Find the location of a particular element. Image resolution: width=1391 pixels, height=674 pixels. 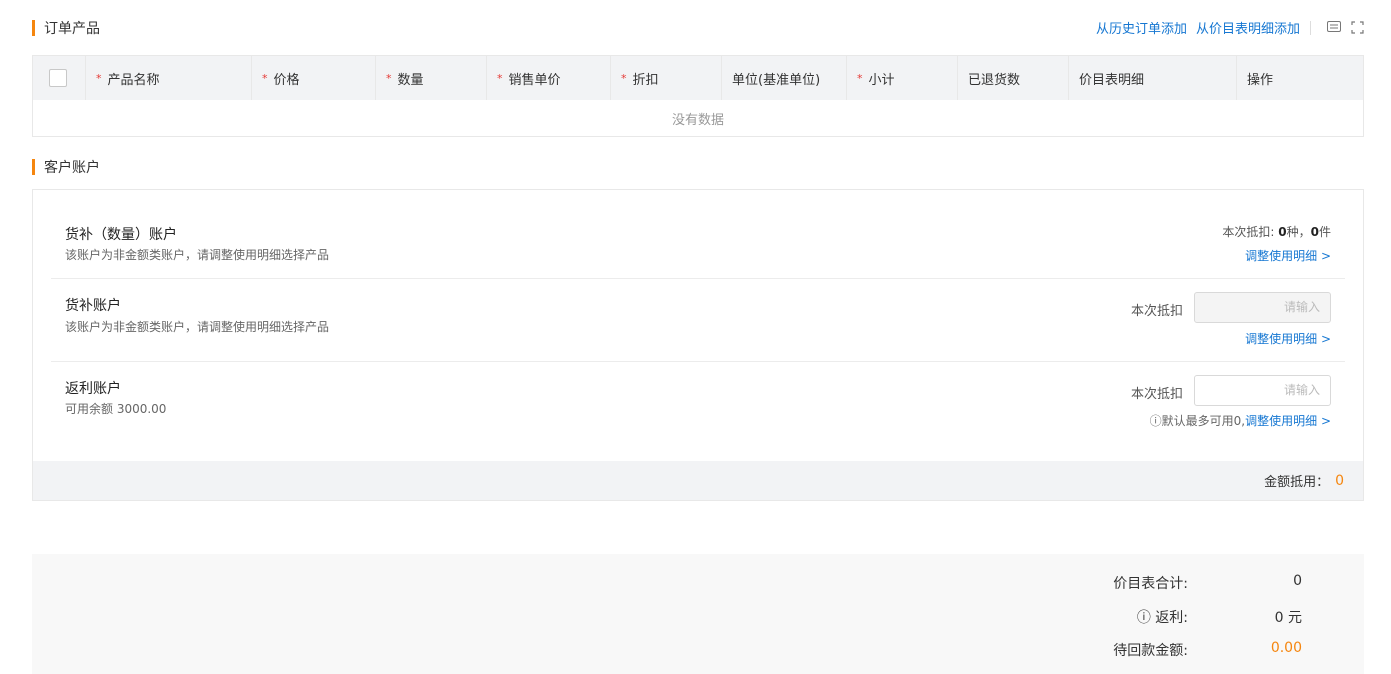

column-label: 已退货数 is located at coordinates (994, 80).